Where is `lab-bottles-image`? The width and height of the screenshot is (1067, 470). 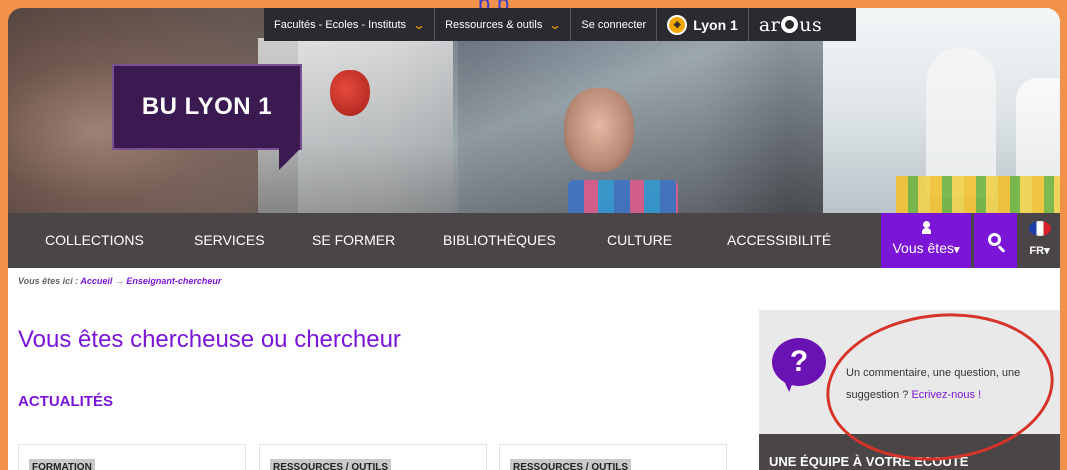 lab-bottles-image is located at coordinates (623, 196).